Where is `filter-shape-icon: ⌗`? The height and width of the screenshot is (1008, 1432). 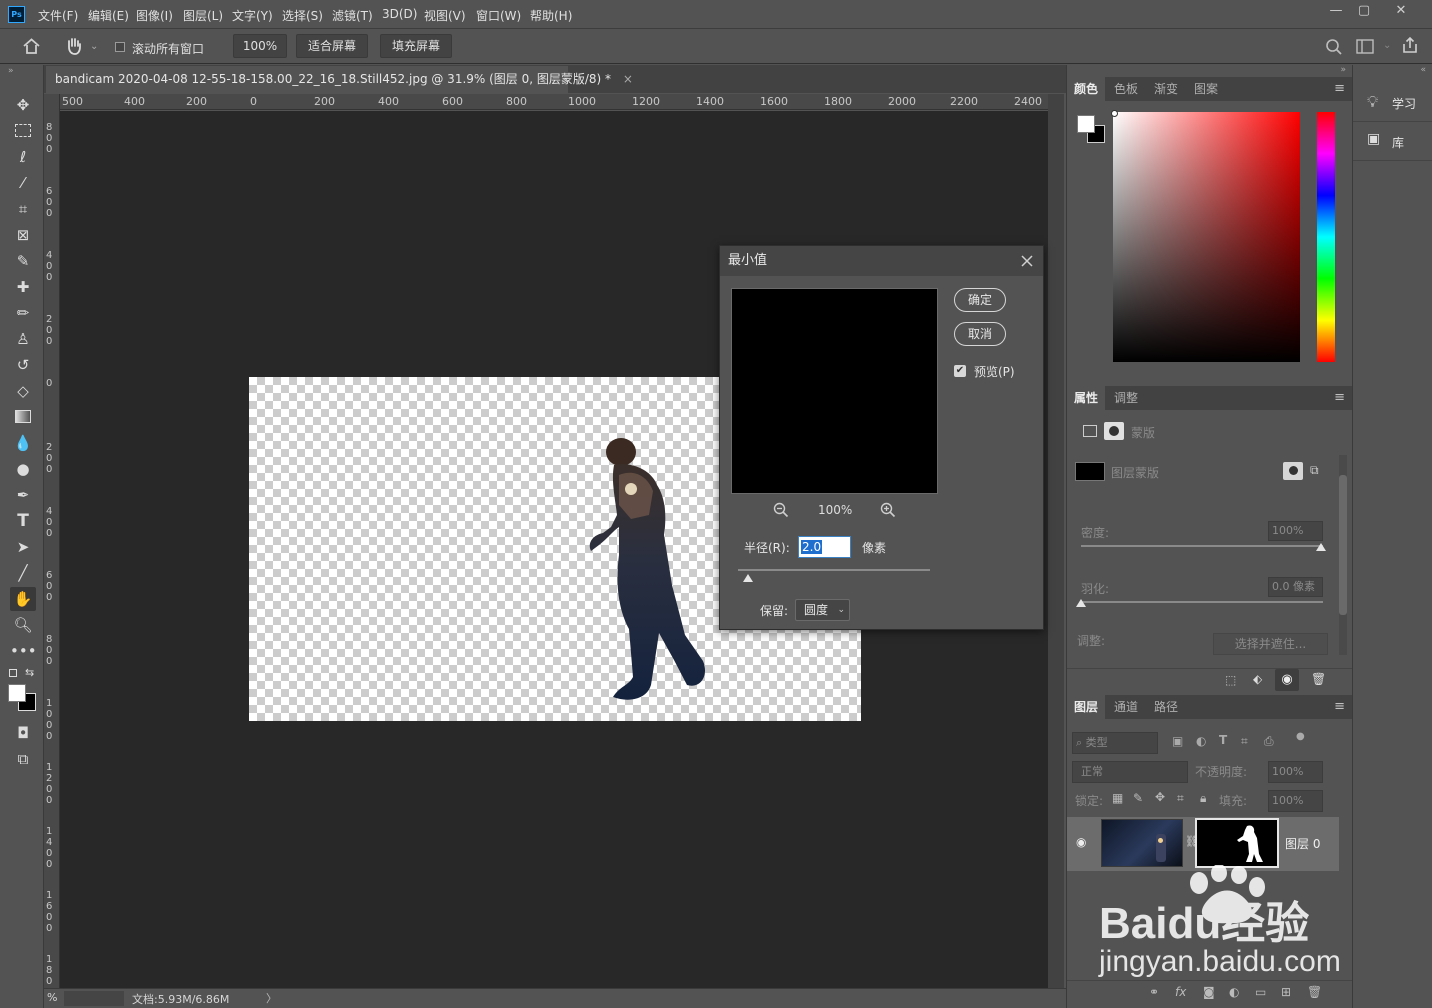 filter-shape-icon: ⌗ is located at coordinates (1244, 741).